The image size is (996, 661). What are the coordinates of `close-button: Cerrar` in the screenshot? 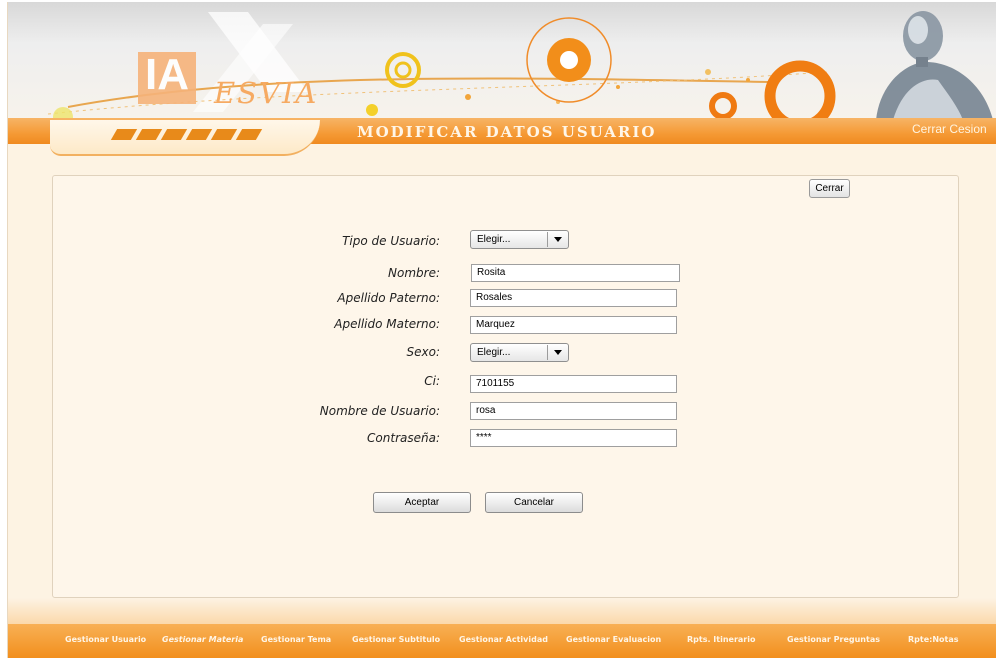 It's located at (829, 188).